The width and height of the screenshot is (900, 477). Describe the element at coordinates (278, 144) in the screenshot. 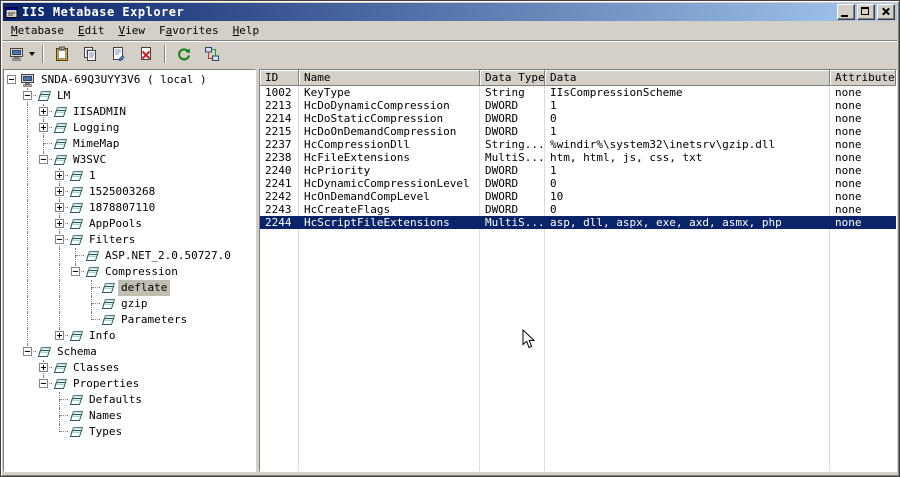

I see `list-cell: 2237` at that location.